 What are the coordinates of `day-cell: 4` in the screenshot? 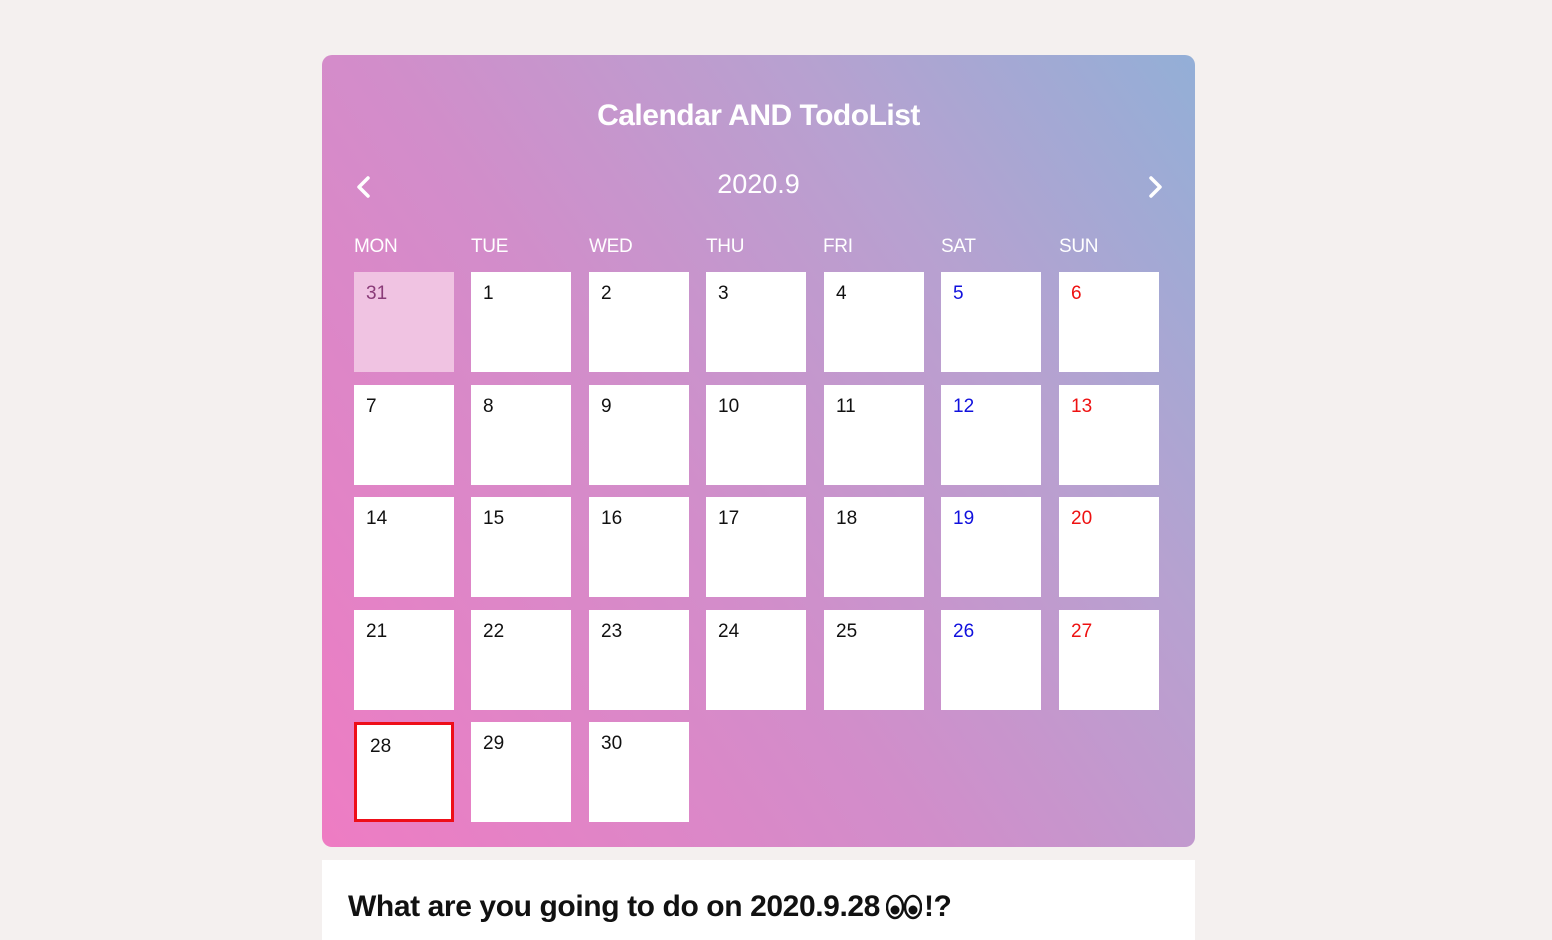 It's located at (874, 322).